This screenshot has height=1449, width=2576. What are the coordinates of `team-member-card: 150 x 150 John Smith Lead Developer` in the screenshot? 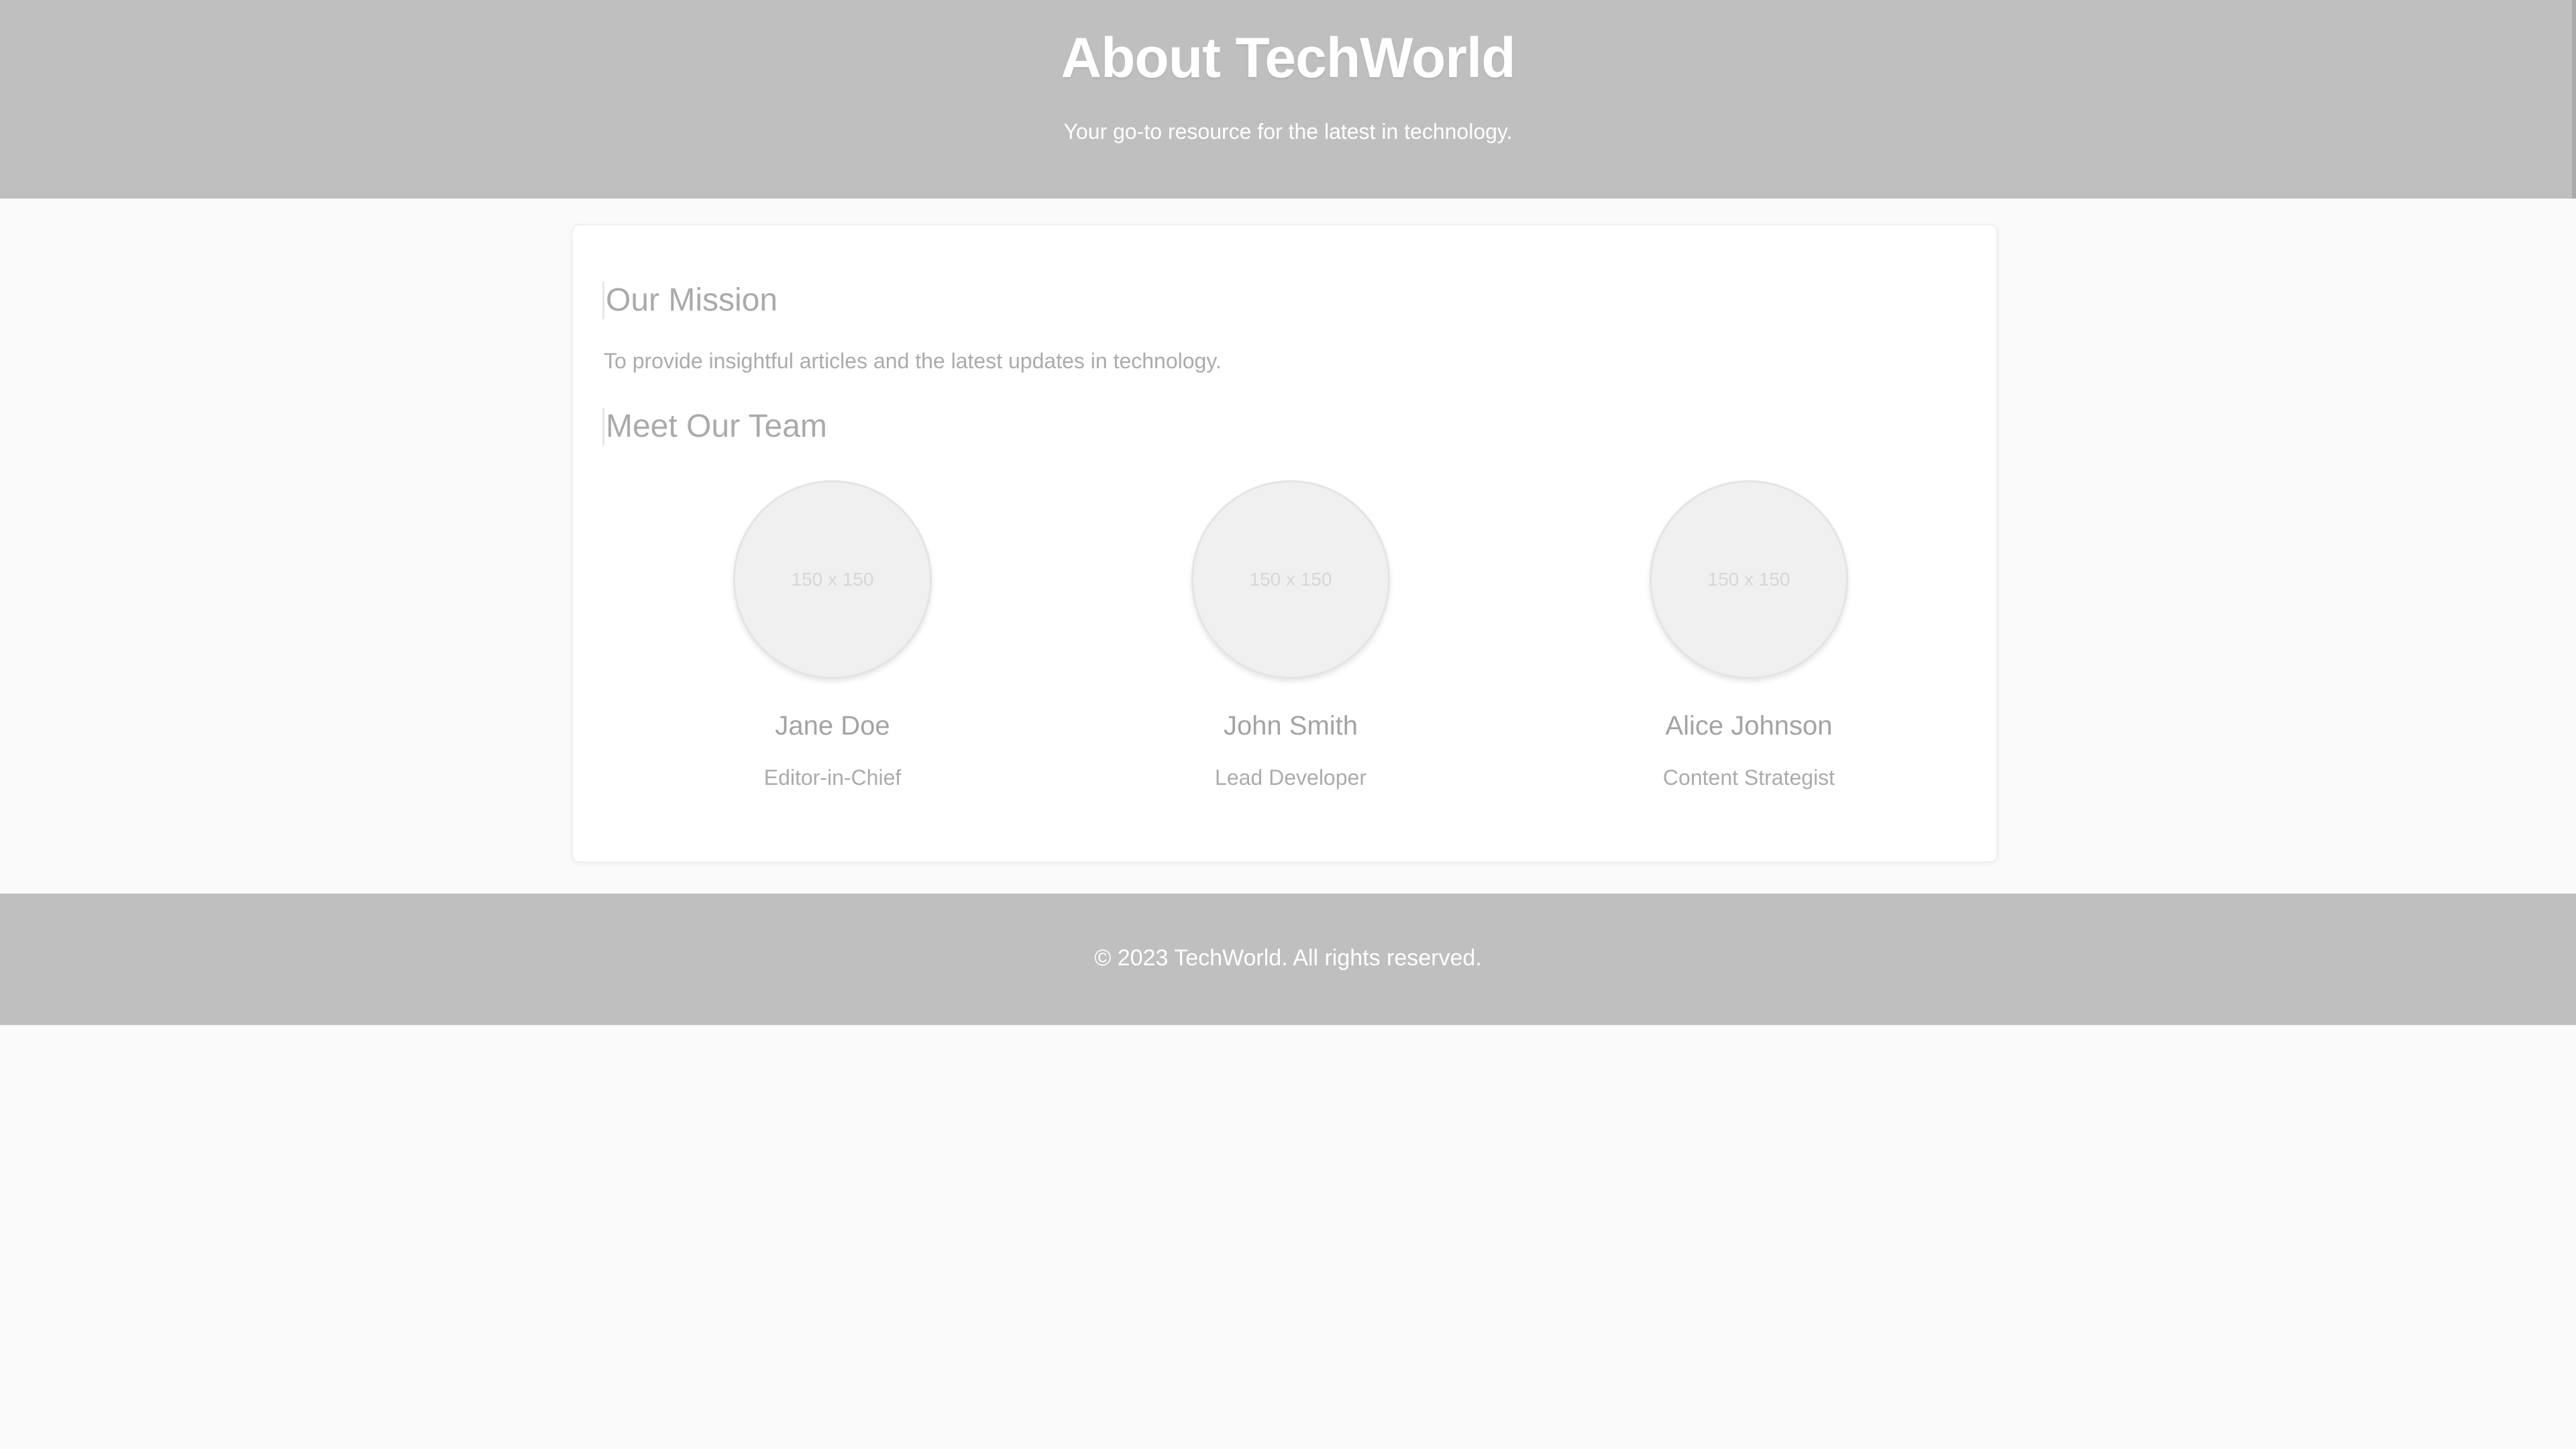 It's located at (1291, 635).